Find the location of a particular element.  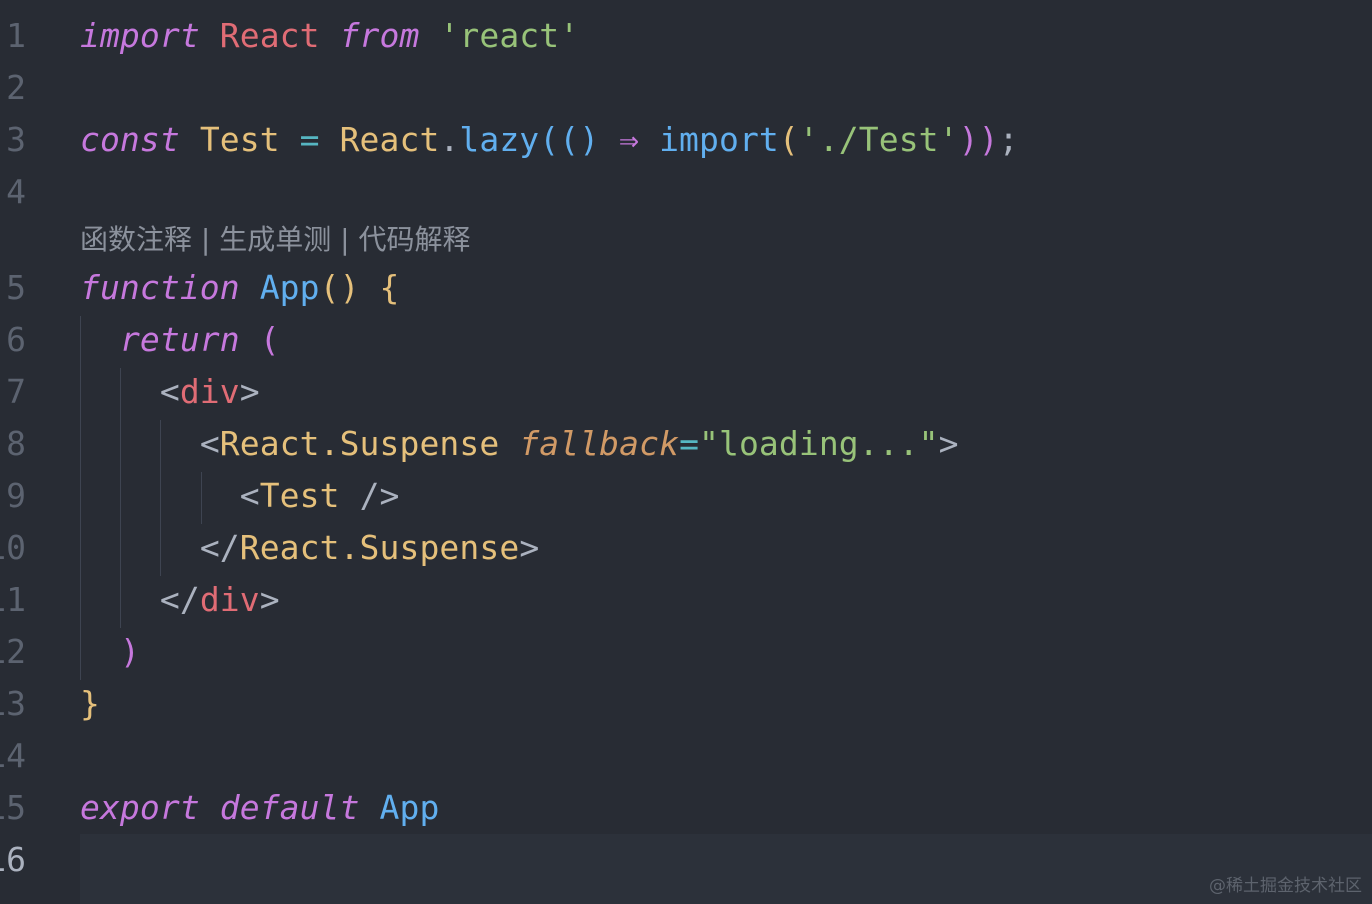

code-line: 8 <React.Suspense fallback="loading..."> is located at coordinates (686, 444).